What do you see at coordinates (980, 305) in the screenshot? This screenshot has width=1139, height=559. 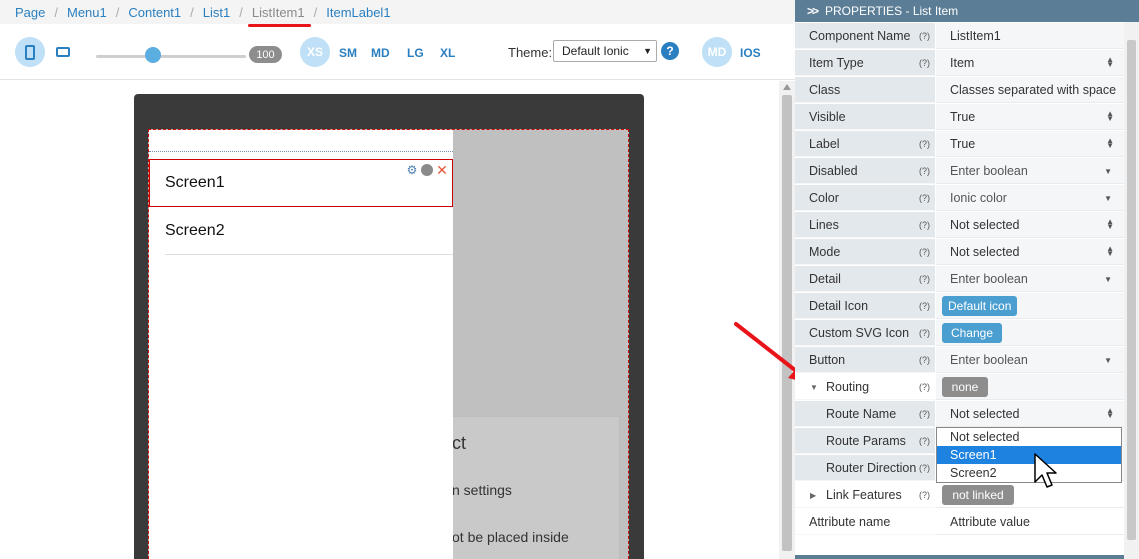 I see `default-icon-button: Default icon` at bounding box center [980, 305].